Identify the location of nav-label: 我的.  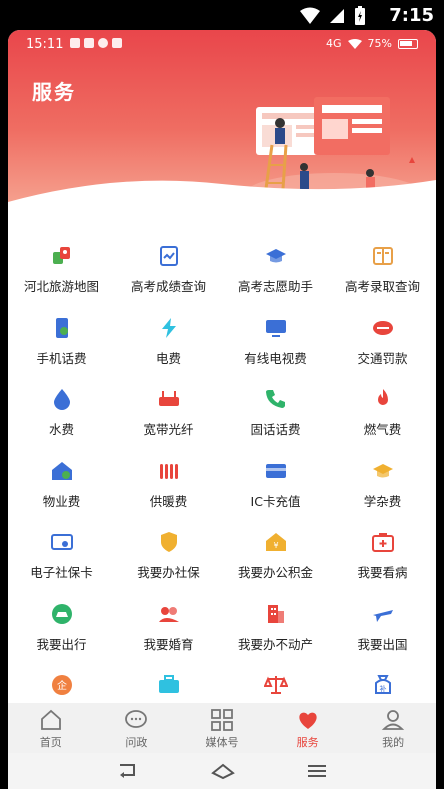
(393, 742).